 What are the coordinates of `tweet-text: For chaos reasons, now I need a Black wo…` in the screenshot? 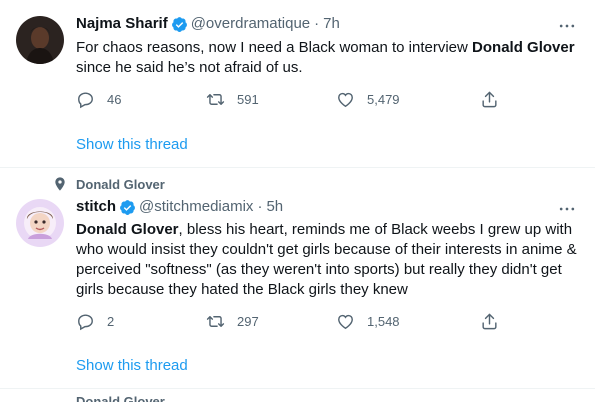 It's located at (328, 58).